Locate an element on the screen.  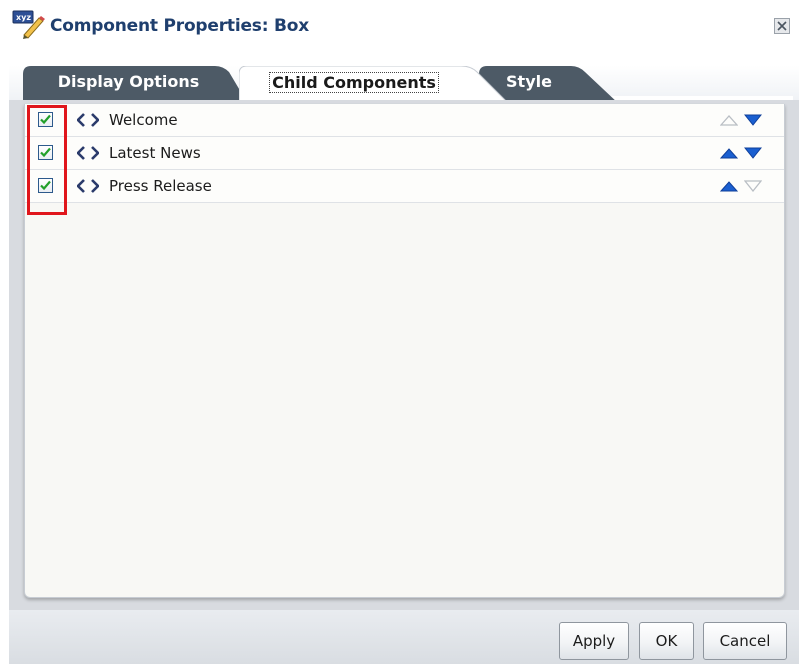
component-name: Press Release is located at coordinates (160, 186).